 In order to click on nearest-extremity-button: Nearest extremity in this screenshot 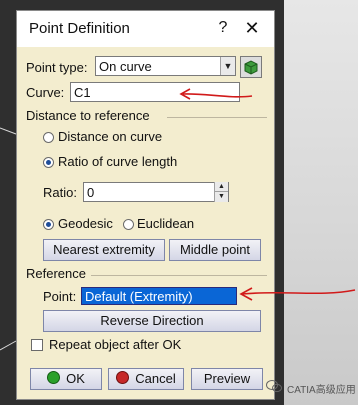, I will do `click(104, 250)`.